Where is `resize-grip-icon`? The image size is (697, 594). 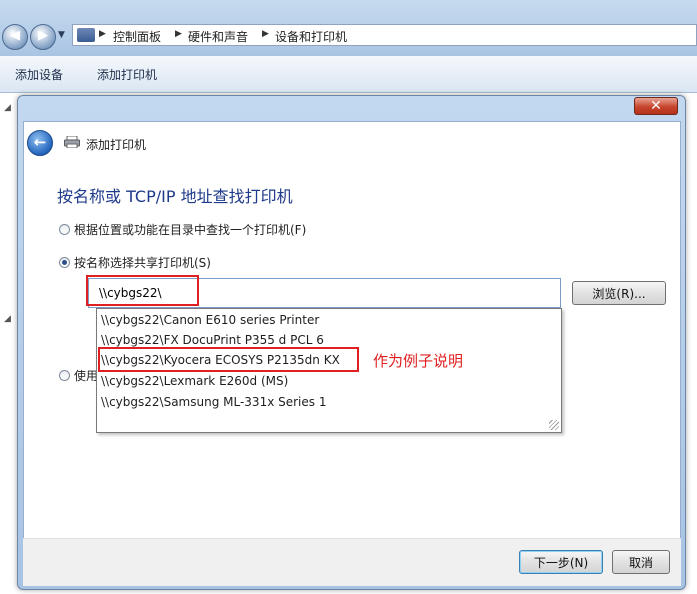
resize-grip-icon is located at coordinates (554, 425).